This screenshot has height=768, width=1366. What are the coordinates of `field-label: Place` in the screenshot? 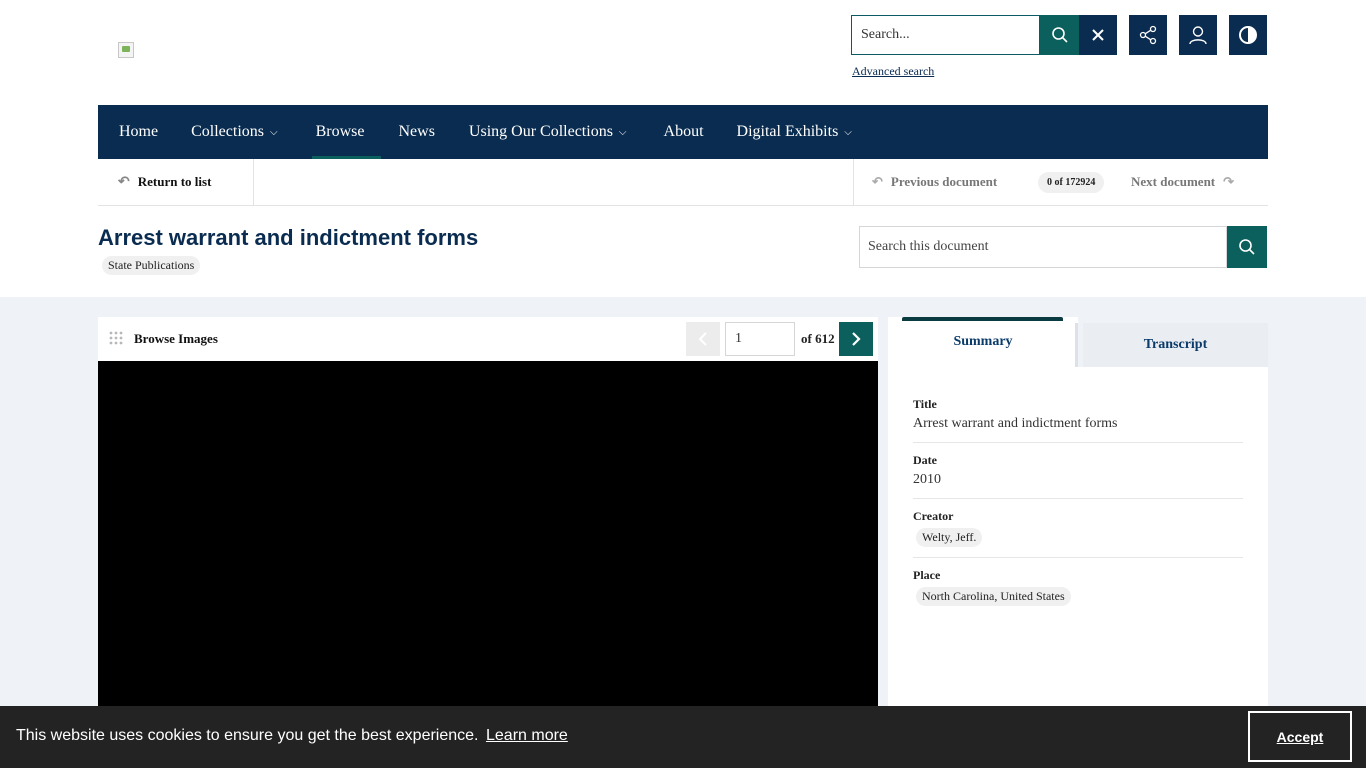 It's located at (927, 575).